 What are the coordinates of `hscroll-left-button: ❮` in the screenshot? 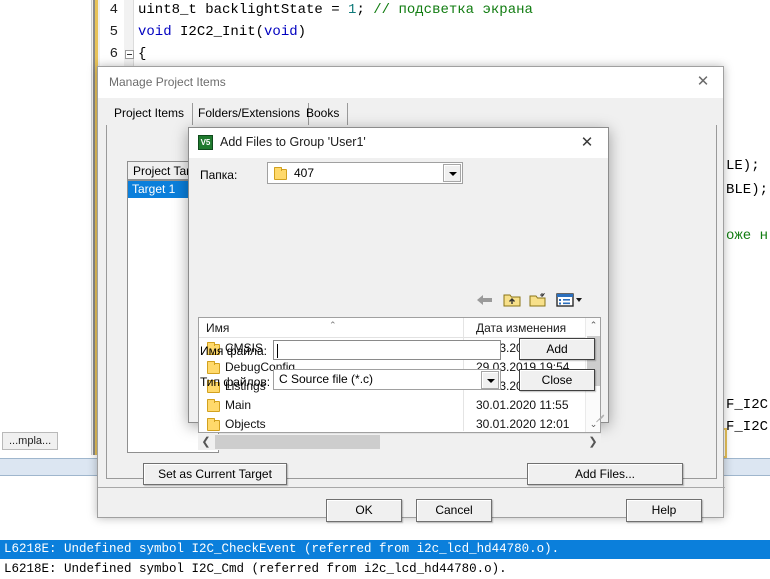 It's located at (206, 442).